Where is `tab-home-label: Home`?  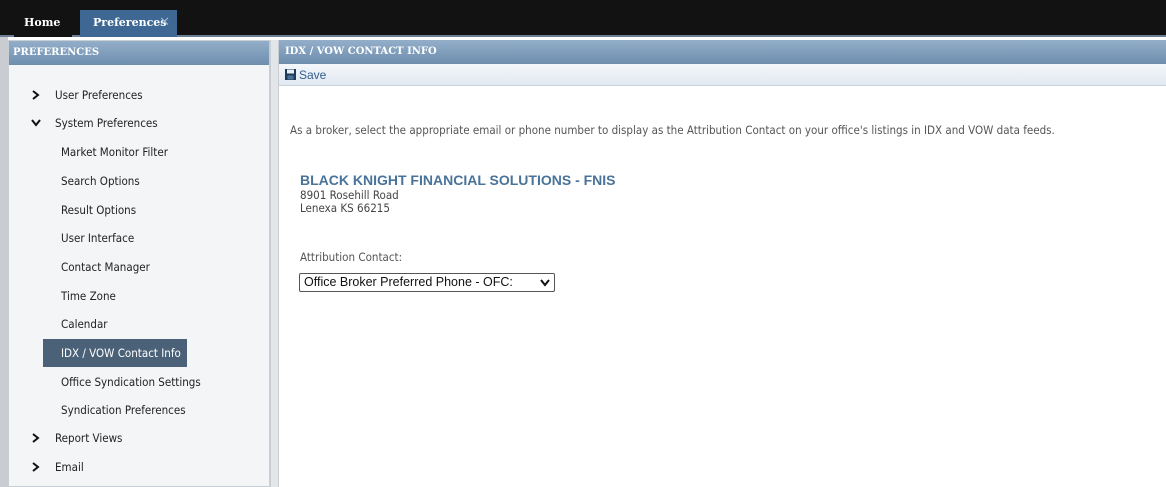 tab-home-label: Home is located at coordinates (42, 22).